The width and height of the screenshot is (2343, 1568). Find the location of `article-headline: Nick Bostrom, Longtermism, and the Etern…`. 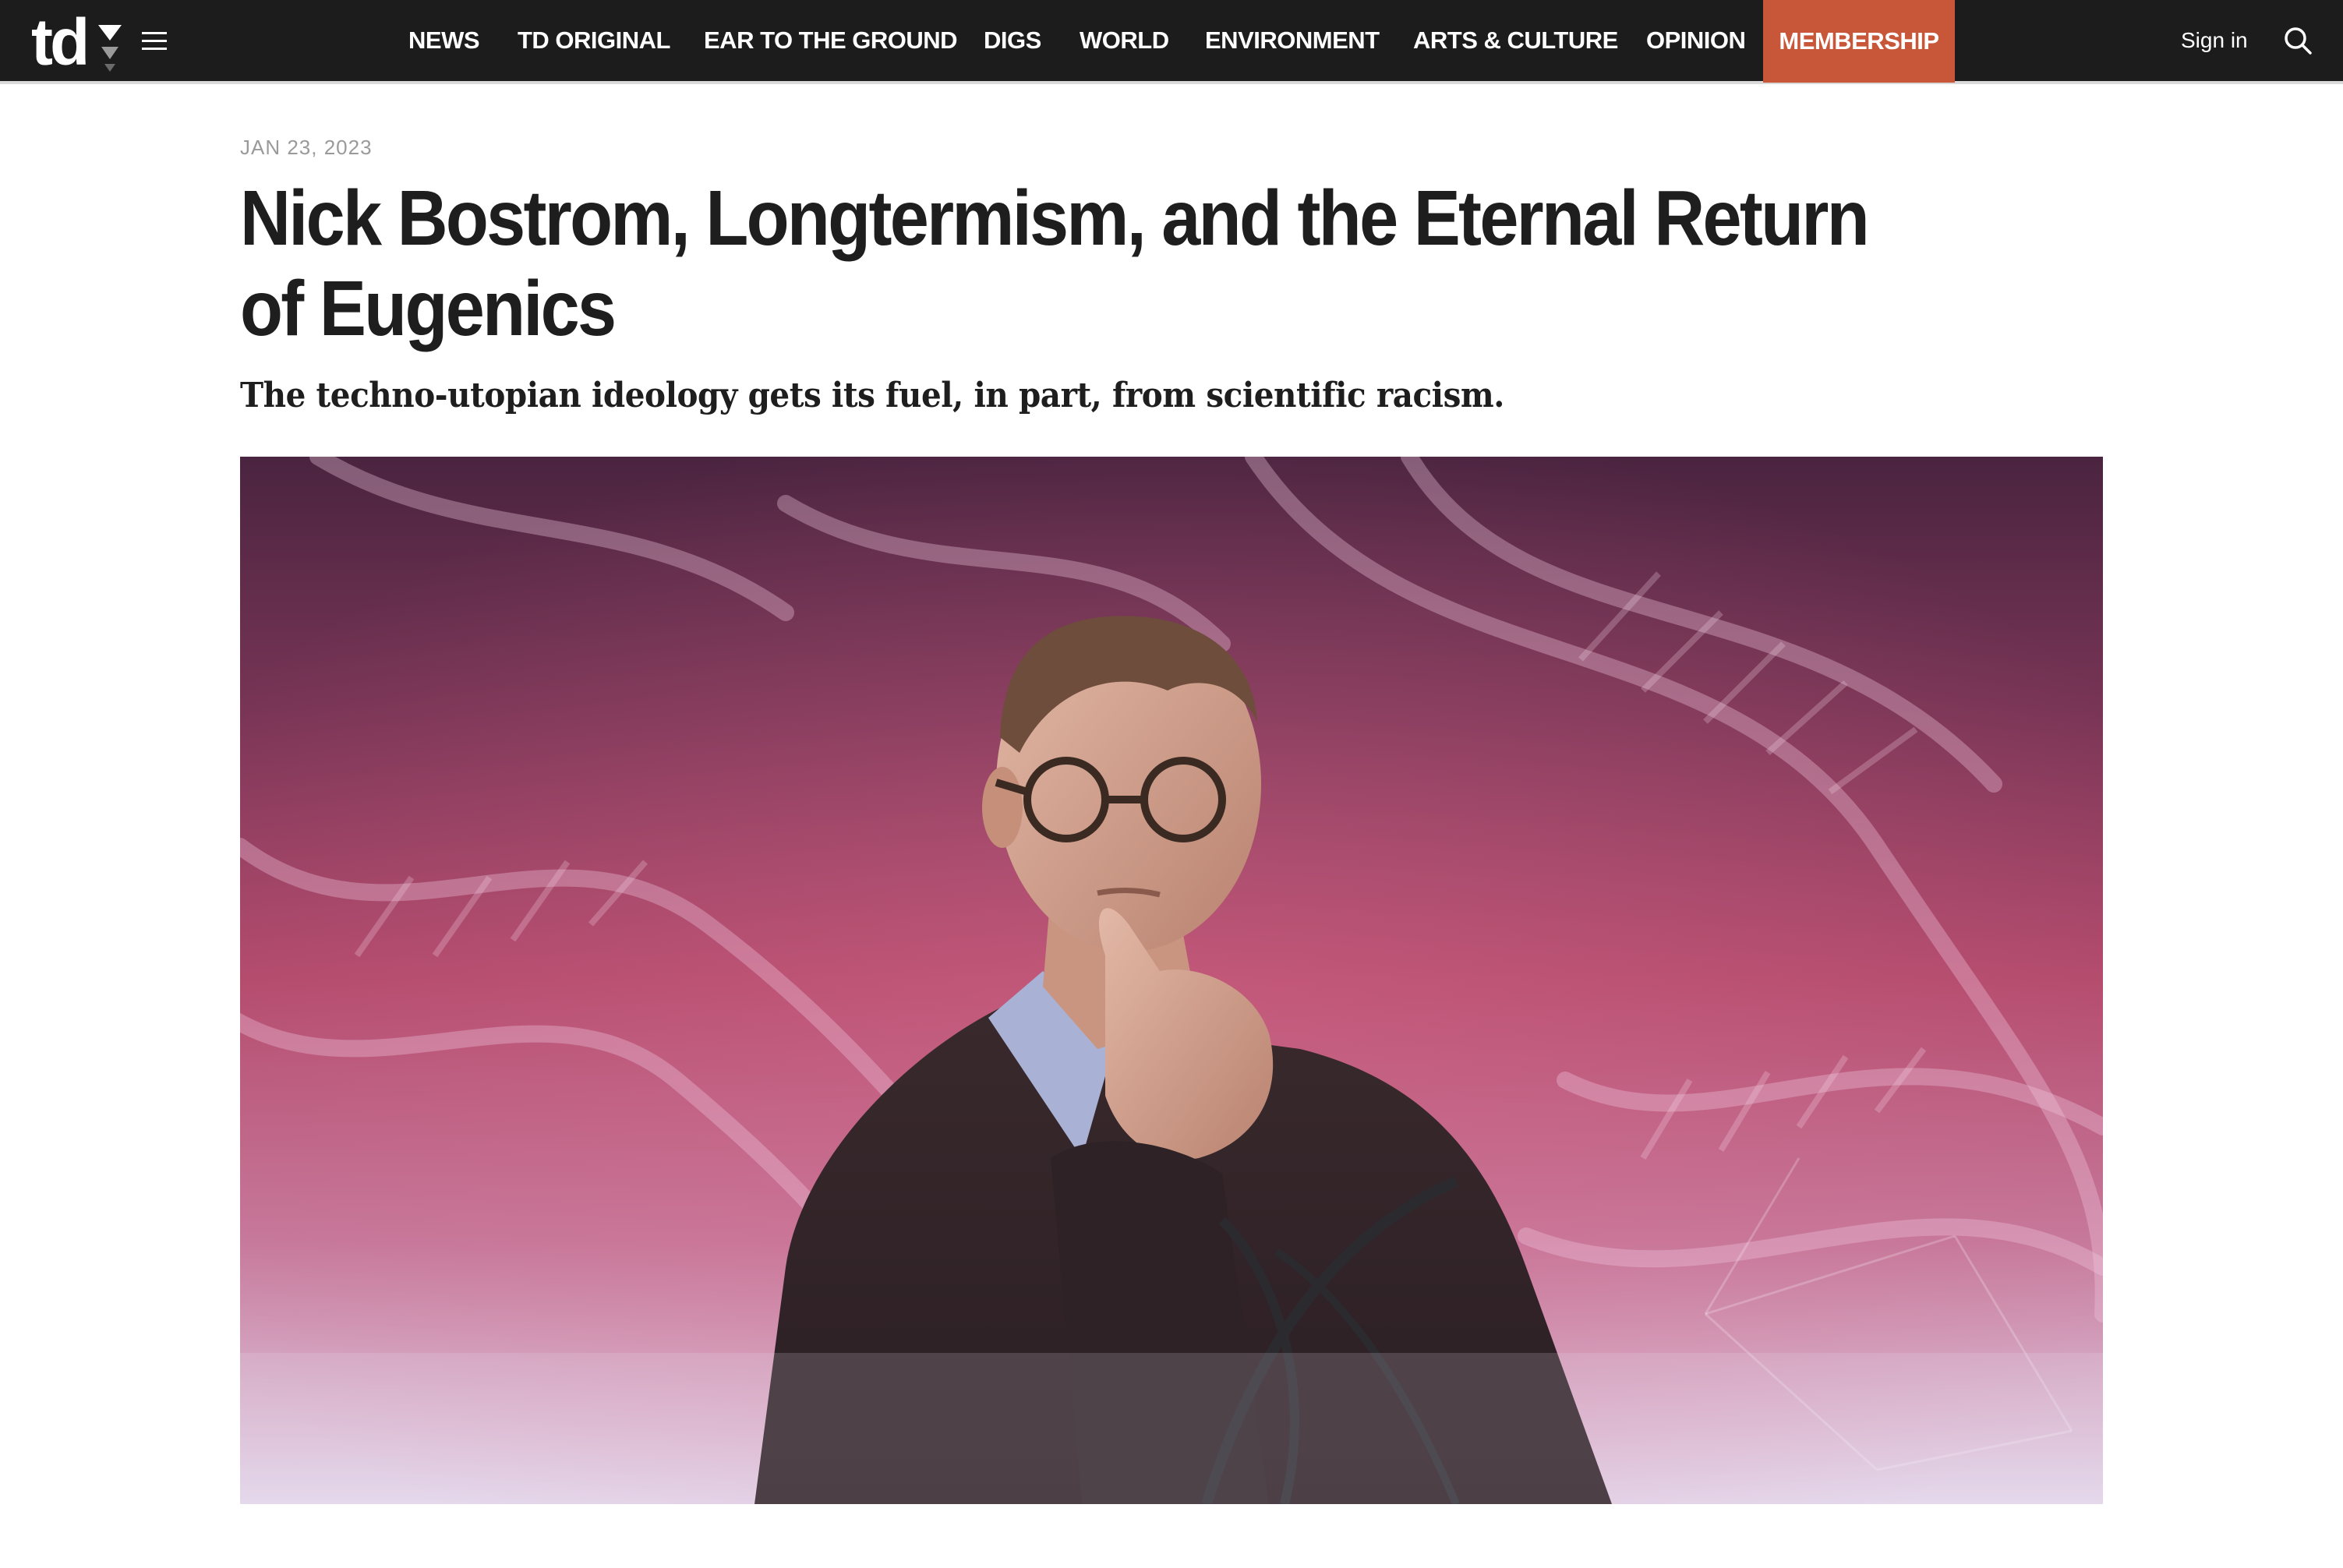

article-headline: Nick Bostrom, Longtermism, and the Etern… is located at coordinates (1055, 263).